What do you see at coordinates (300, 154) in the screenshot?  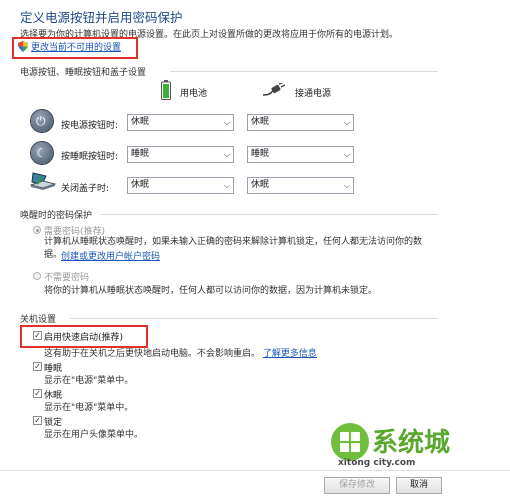 I see `sleep-button-plugged-select: 睡眠 ⌵` at bounding box center [300, 154].